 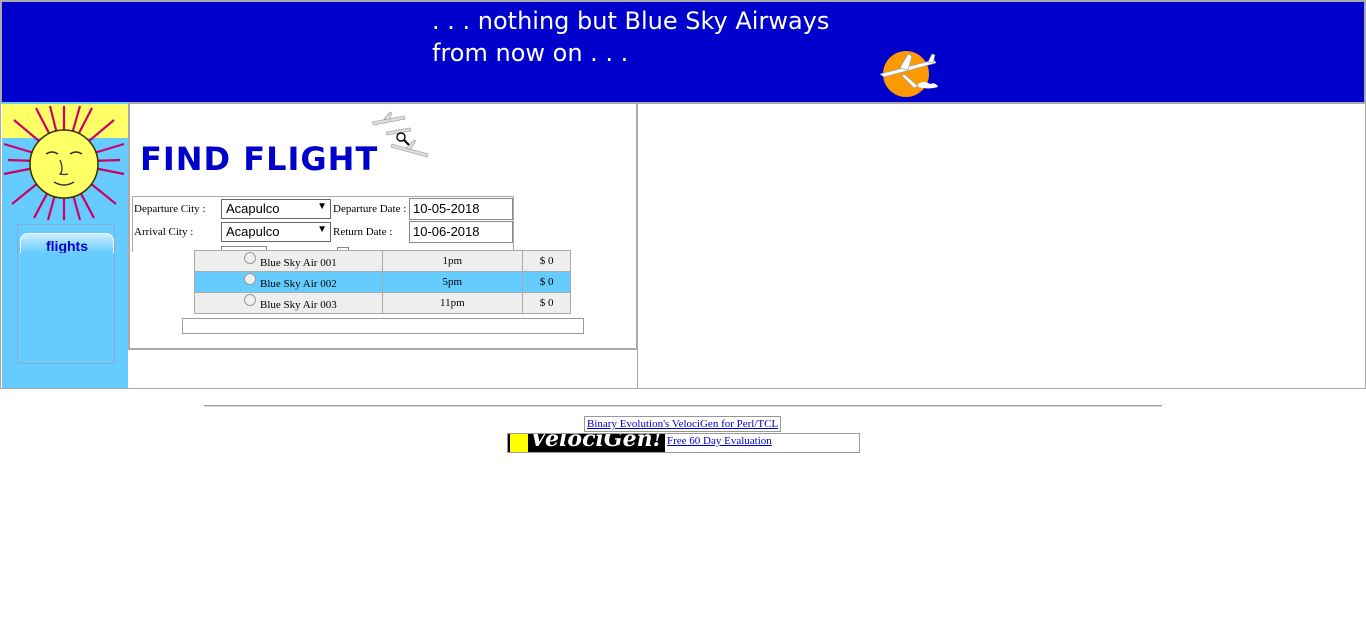 I want to click on departure-city-label: Departure City :, so click(x=170, y=209).